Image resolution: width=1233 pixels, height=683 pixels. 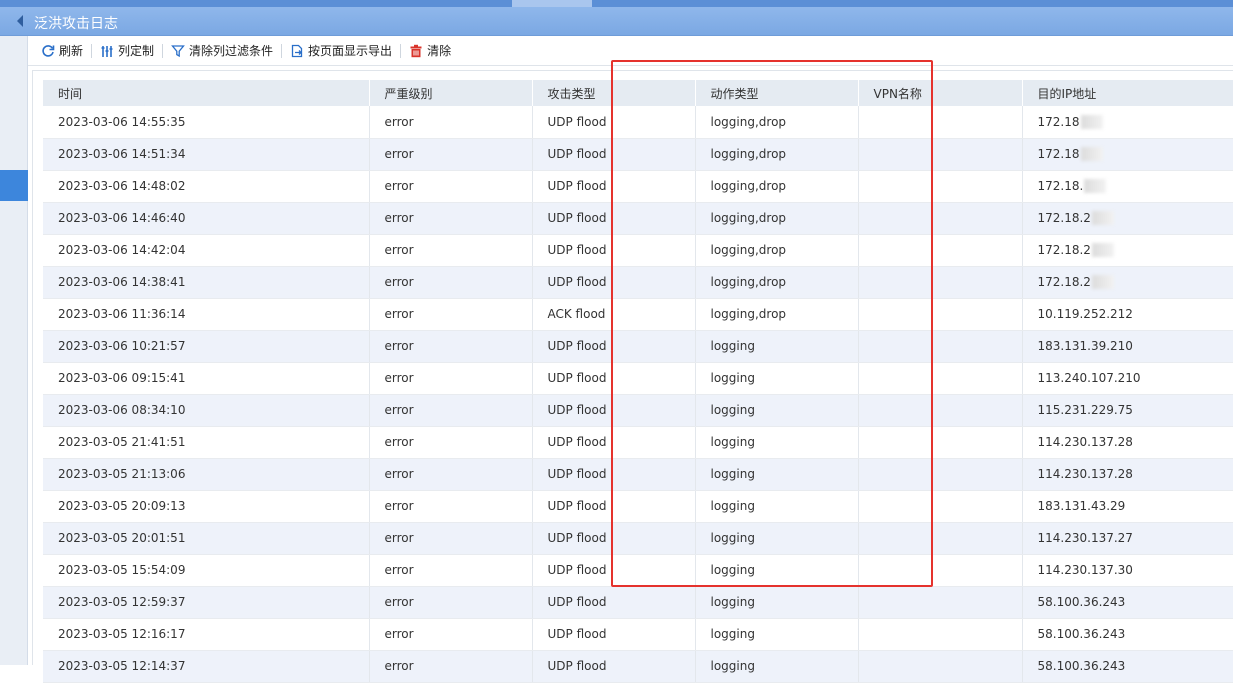 I want to click on cell-dest-ip-text: 172.18., so click(x=1060, y=185).